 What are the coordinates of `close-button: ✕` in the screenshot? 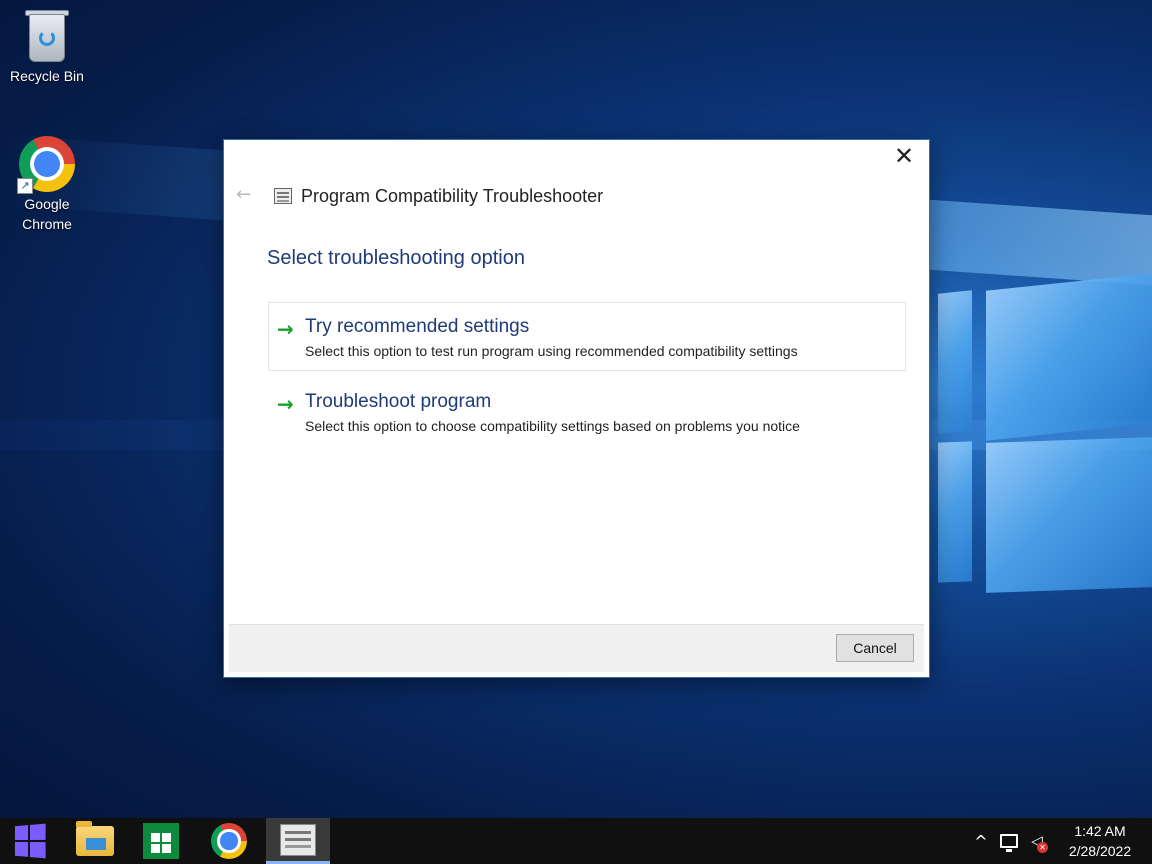 It's located at (904, 156).